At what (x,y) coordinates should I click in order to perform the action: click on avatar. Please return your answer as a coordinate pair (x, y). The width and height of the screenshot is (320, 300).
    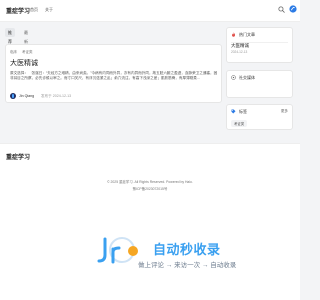
    Looking at the image, I should click on (13, 96).